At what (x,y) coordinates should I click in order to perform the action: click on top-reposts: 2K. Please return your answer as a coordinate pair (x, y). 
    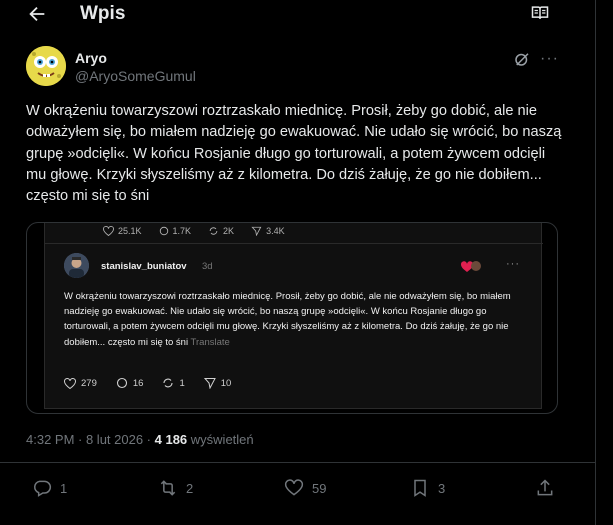
    Looking at the image, I should click on (229, 231).